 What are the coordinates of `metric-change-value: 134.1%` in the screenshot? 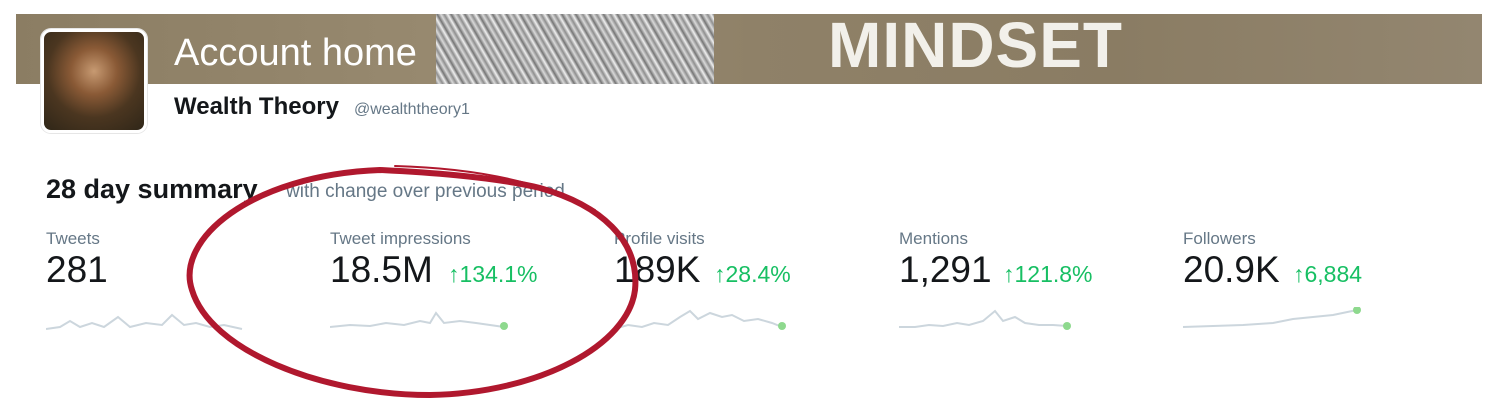 It's located at (498, 274).